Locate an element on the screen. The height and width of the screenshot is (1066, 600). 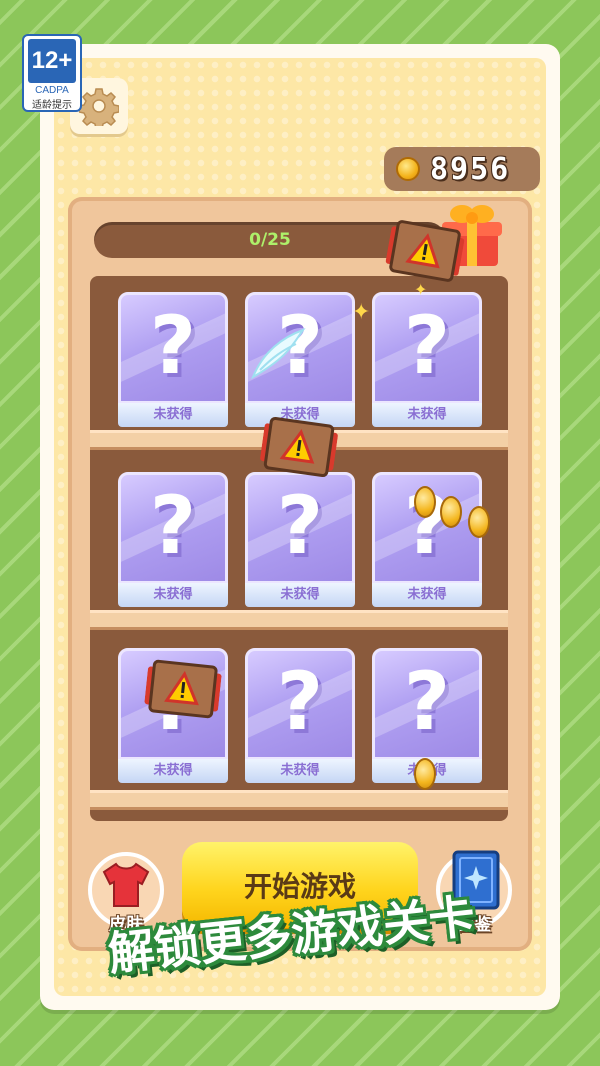
coin-counter: 8956 is located at coordinates (462, 169).